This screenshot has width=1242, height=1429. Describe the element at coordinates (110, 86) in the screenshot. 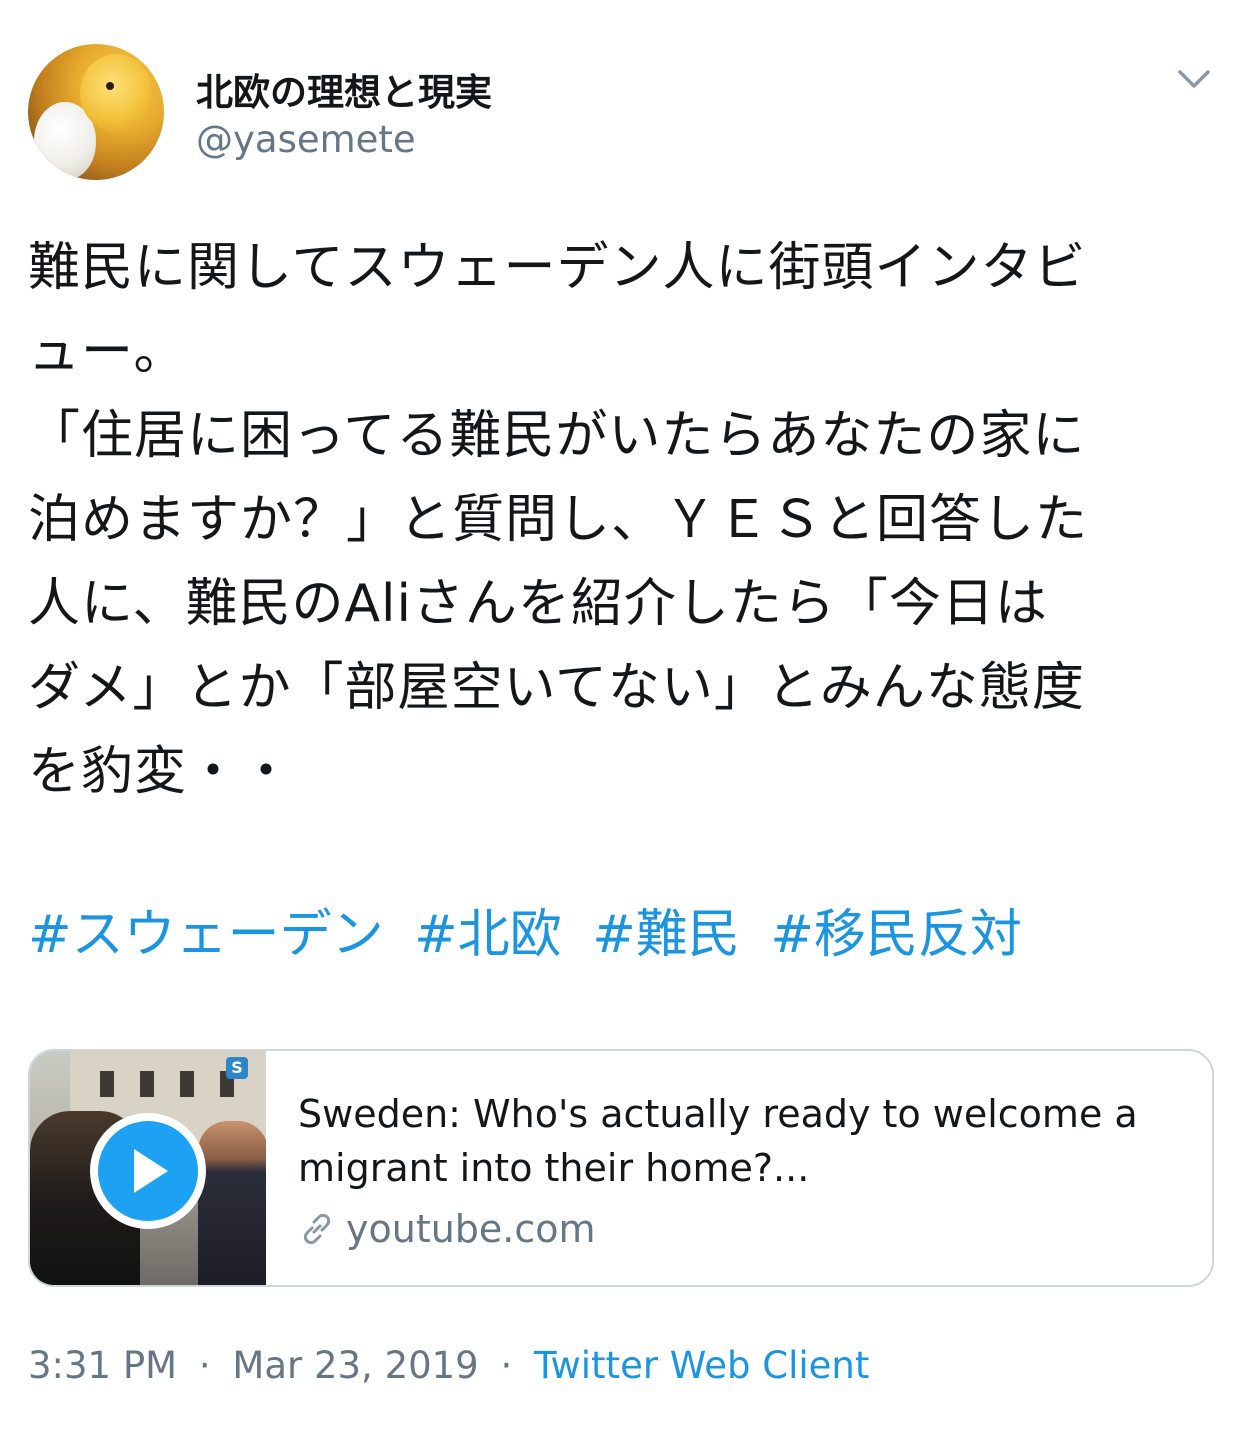

I see `chick-eye` at that location.